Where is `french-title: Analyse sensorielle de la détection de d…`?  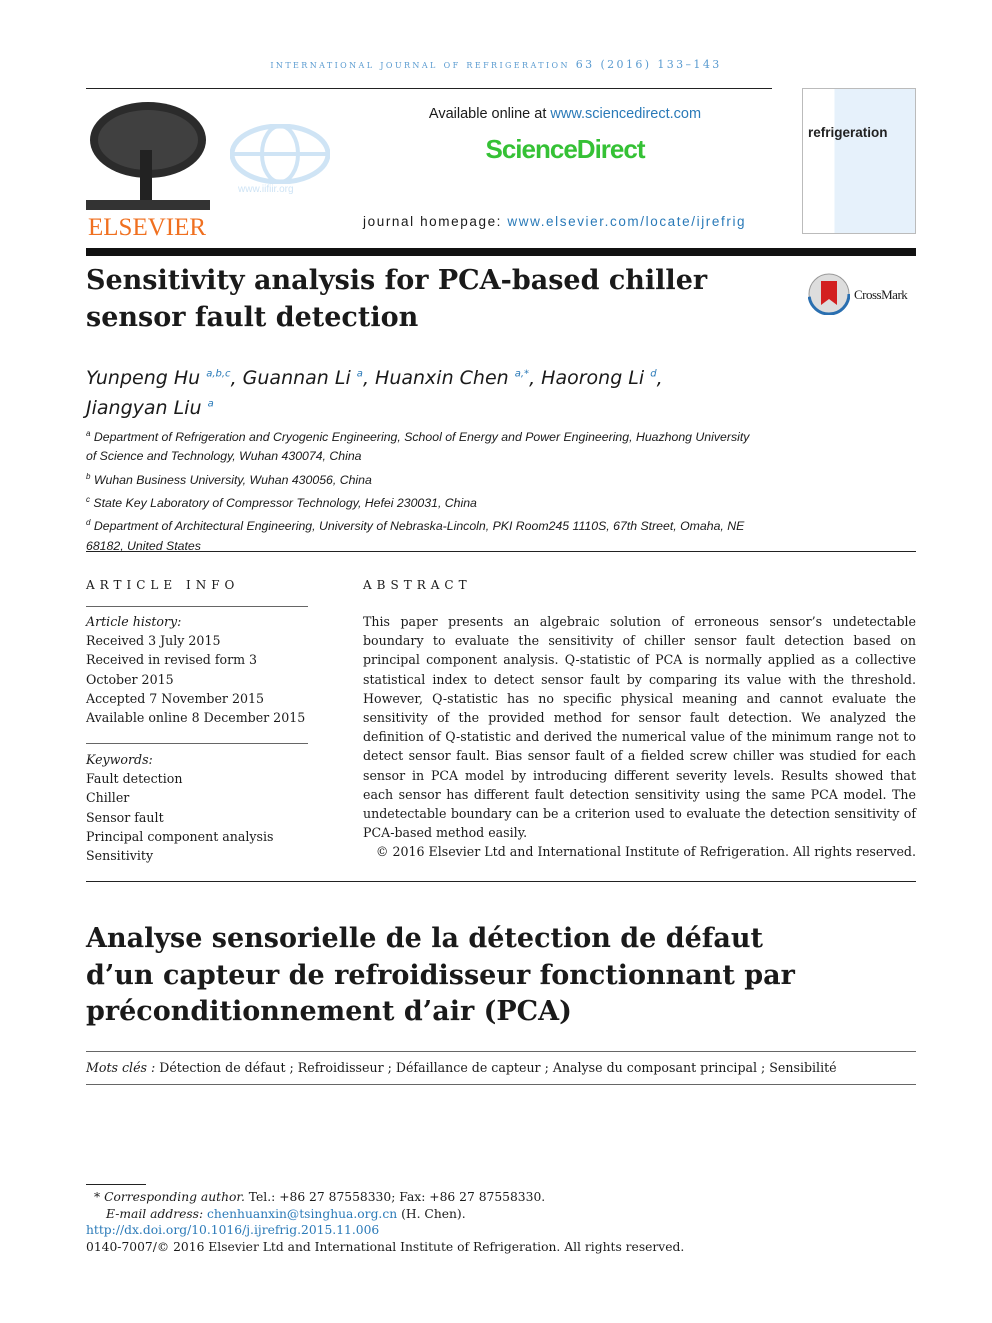 french-title: Analyse sensorielle de la détection de d… is located at coordinates (440, 975).